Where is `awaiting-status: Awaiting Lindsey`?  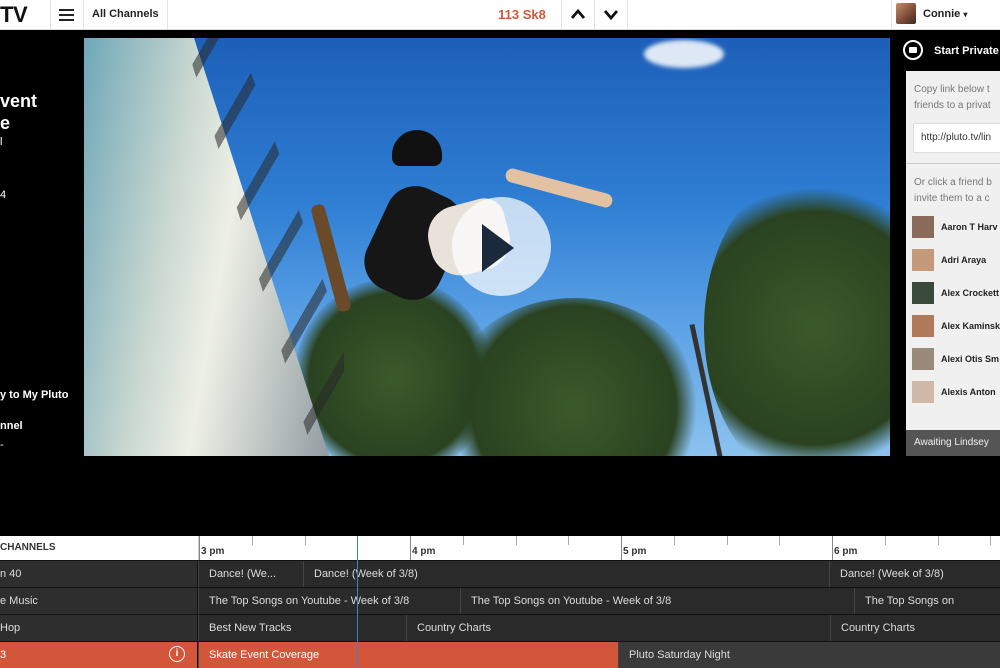
awaiting-status: Awaiting Lindsey is located at coordinates (951, 442).